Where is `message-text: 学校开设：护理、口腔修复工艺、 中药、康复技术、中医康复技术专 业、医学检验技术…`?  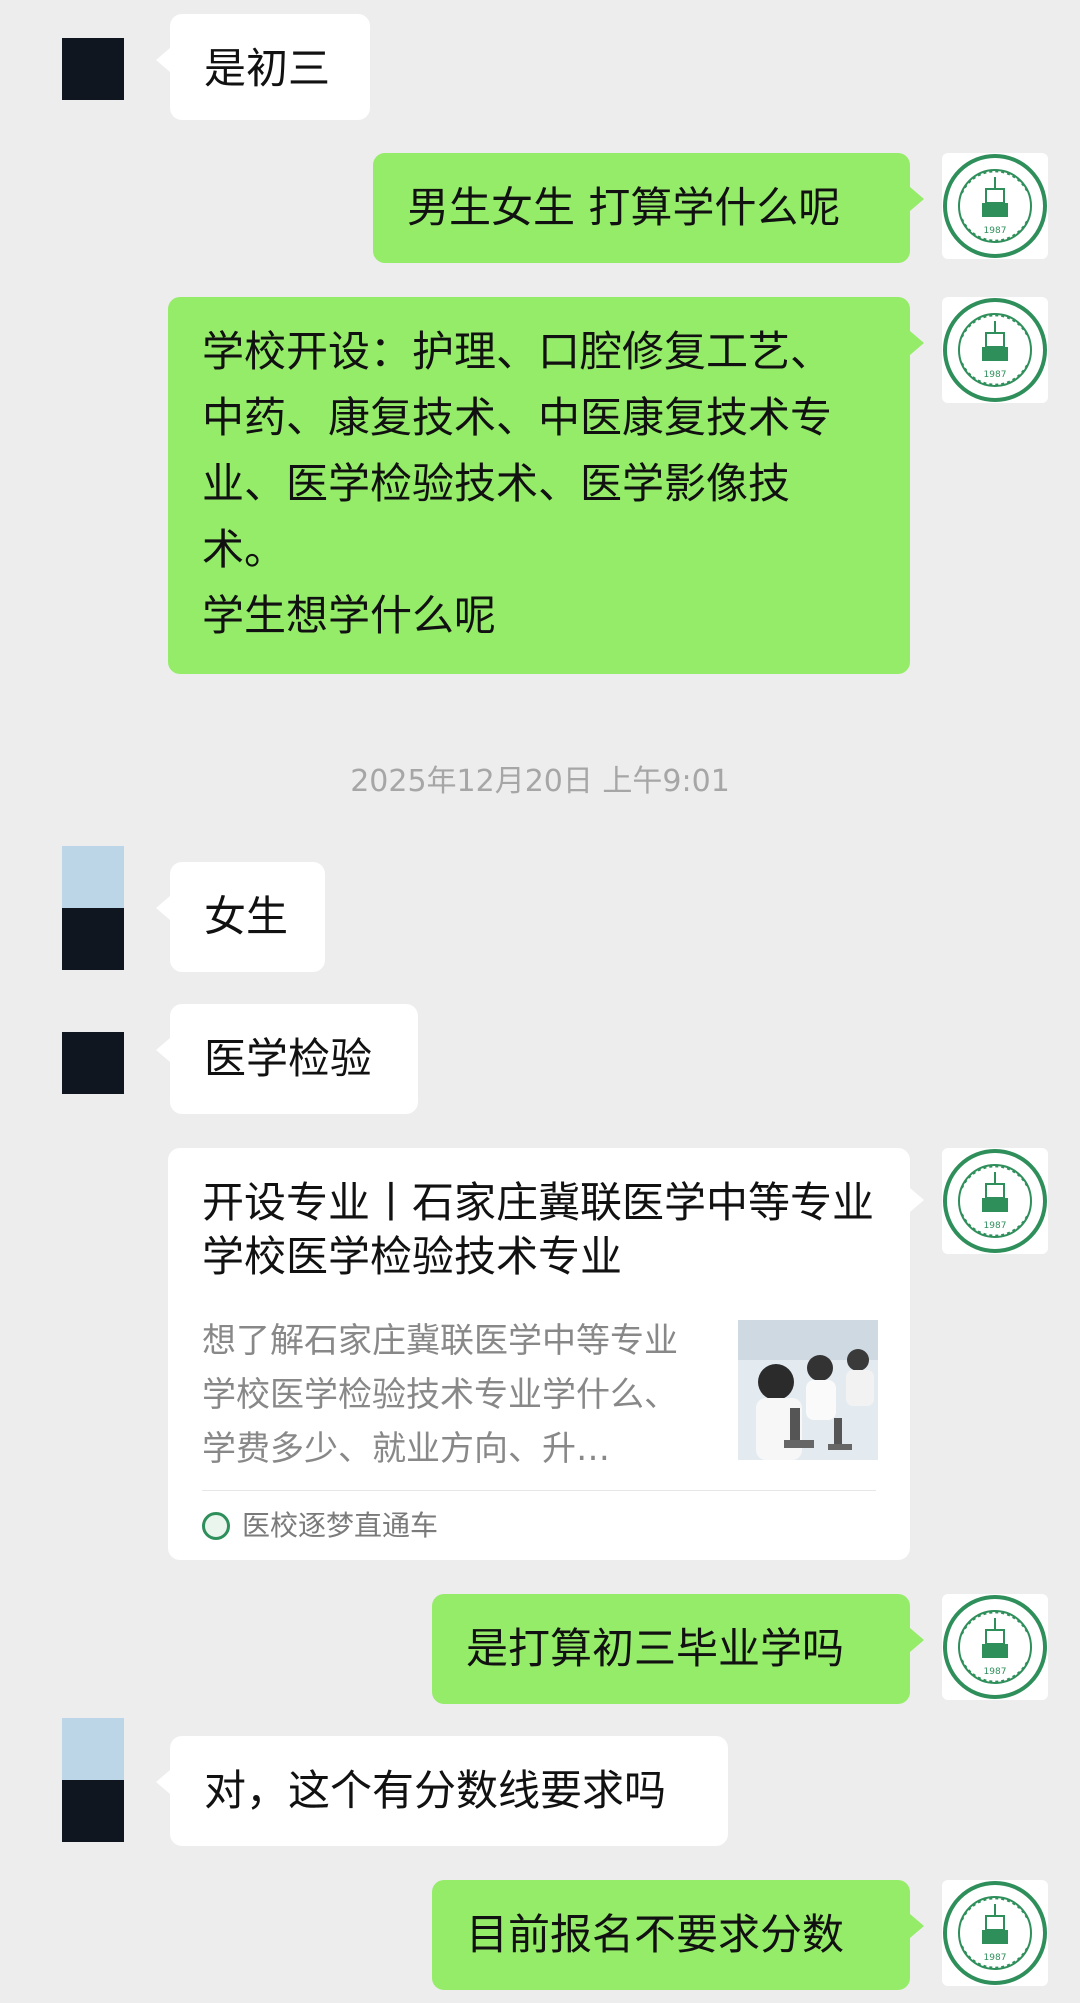 message-text: 学校开设：护理、口腔修复工艺、 中药、康复技术、中医康复技术专 业、医学检验技术… is located at coordinates (517, 483).